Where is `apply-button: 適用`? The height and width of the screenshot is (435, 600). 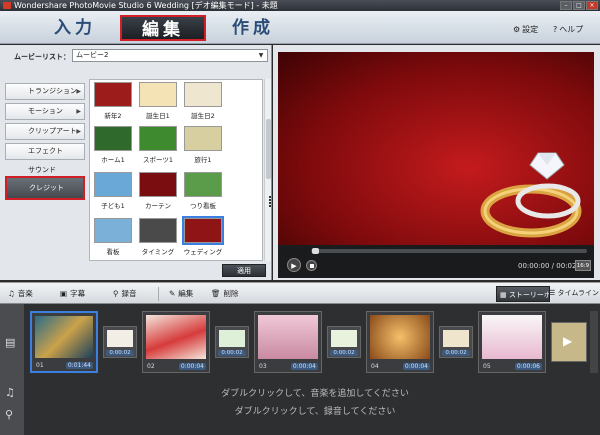
apply-button: 適用 is located at coordinates (244, 270).